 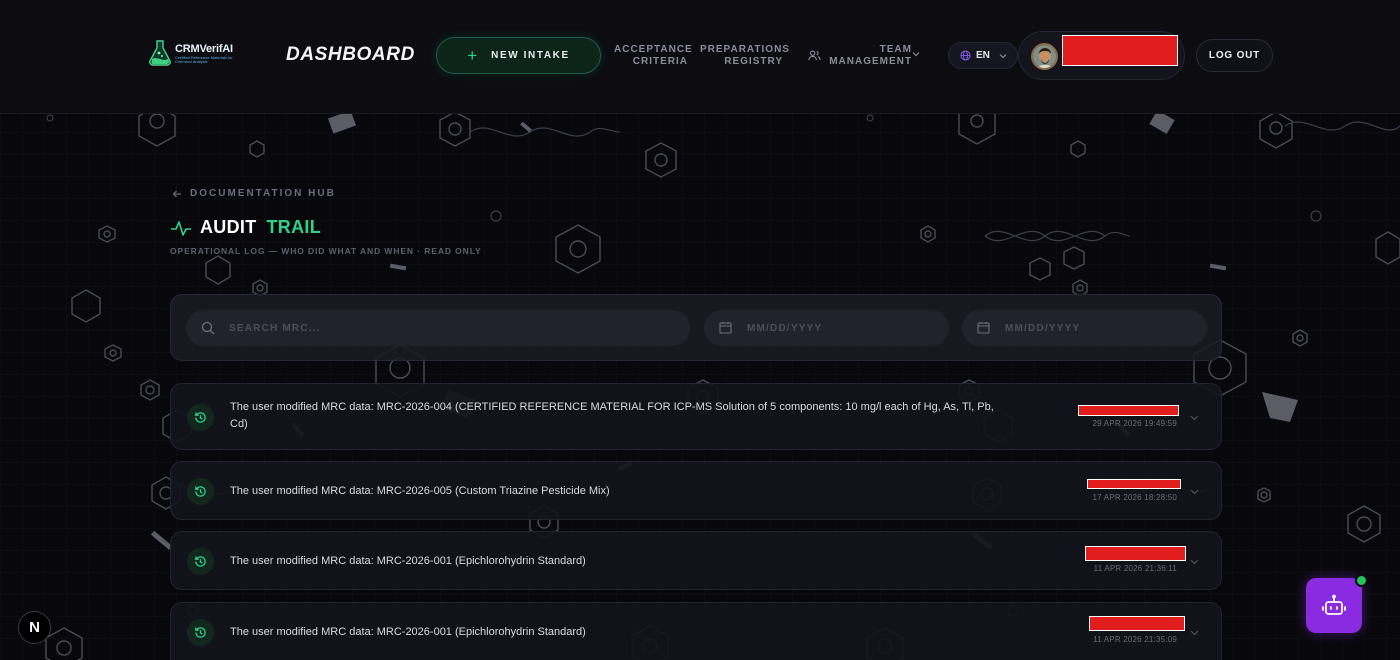 I want to click on logo-brand-text: CRMVerifAI, so click(x=204, y=49).